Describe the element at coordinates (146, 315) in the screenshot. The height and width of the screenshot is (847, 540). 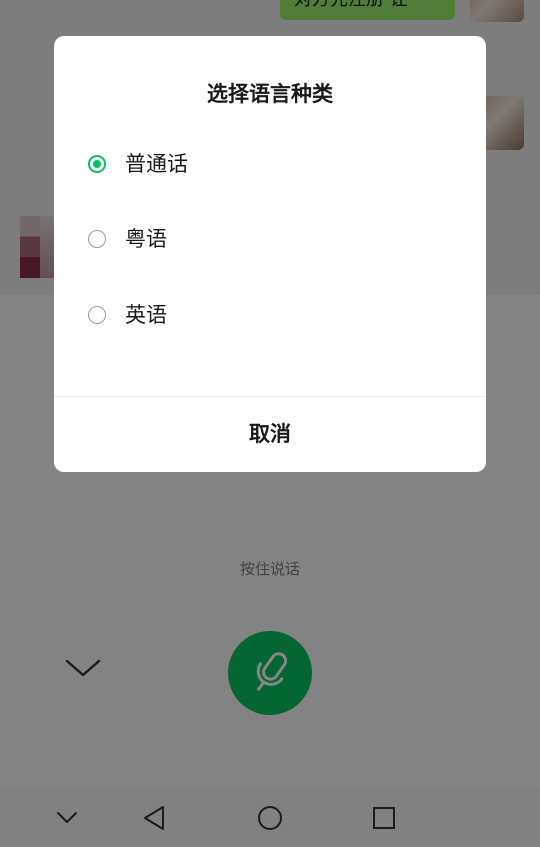
I see `option-label: 英语` at that location.